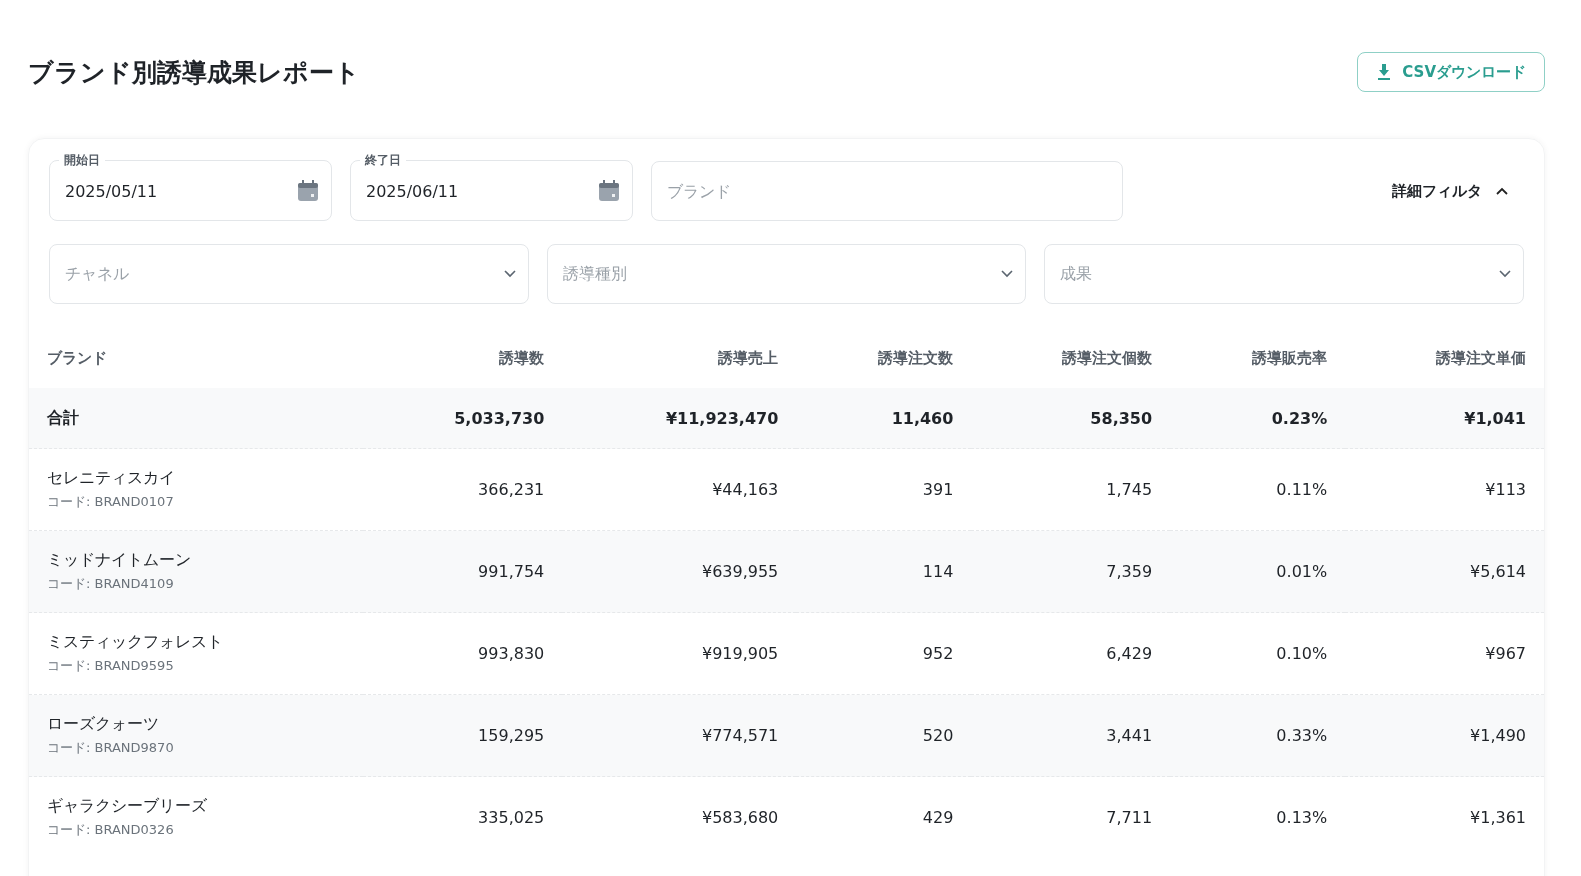 The image size is (1581, 876). Describe the element at coordinates (190, 186) in the screenshot. I see `date-field: 開始日 2025/05/11` at that location.